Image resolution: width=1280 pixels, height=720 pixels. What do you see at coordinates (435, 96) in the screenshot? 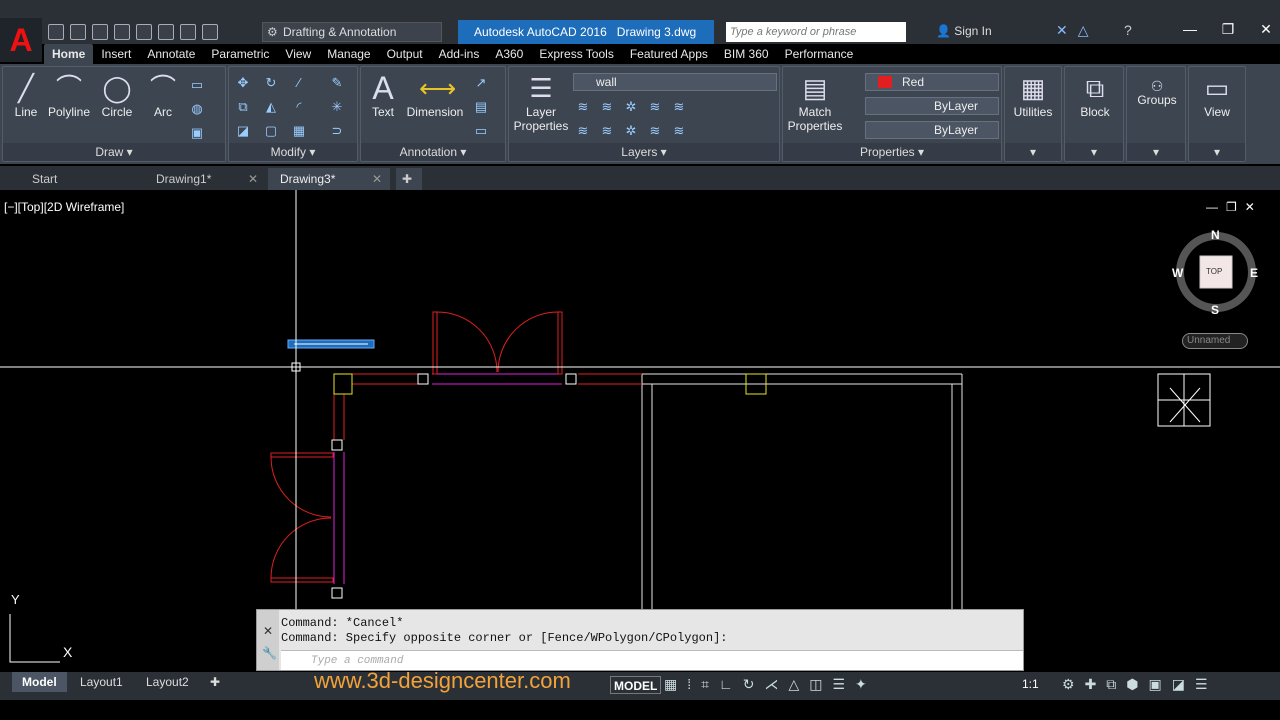
I see `dimension-tool: ⟷ Dimension` at bounding box center [435, 96].